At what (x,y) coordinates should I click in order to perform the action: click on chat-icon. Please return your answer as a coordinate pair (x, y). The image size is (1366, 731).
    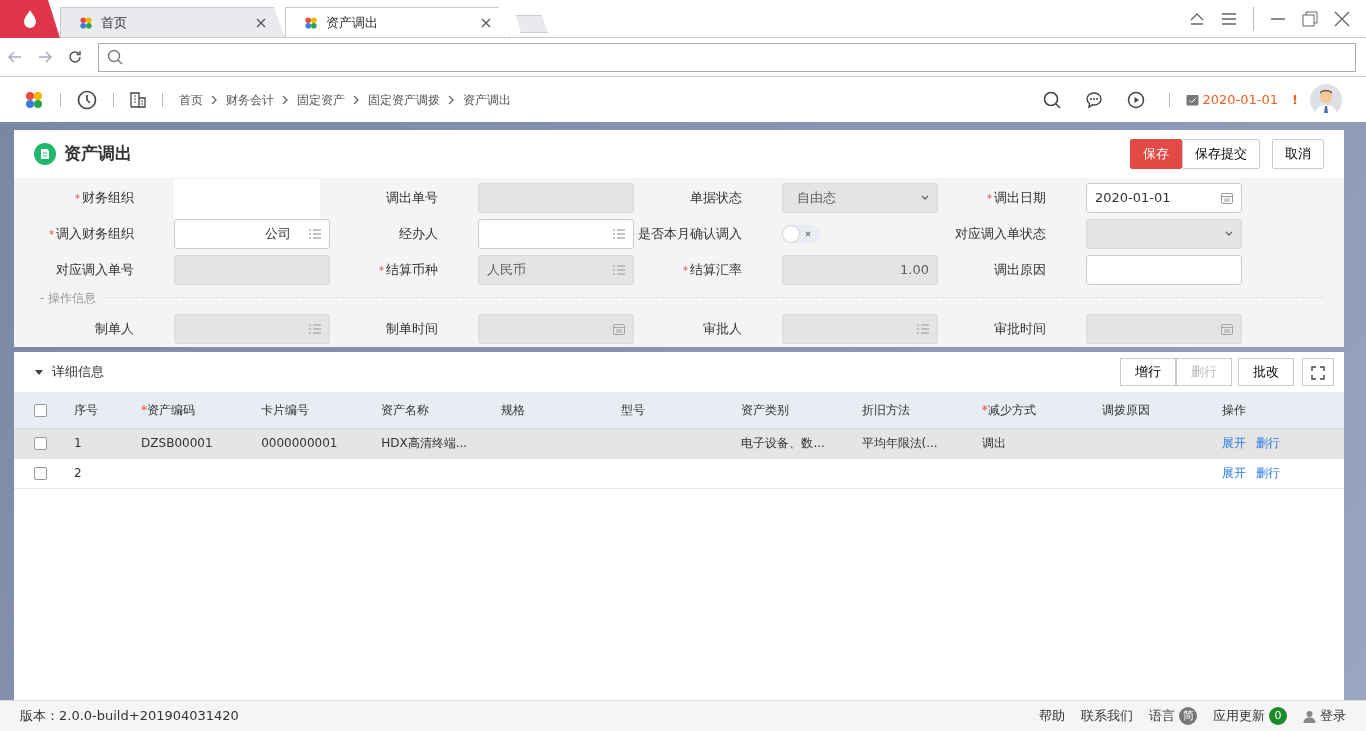
    Looking at the image, I should click on (1093, 99).